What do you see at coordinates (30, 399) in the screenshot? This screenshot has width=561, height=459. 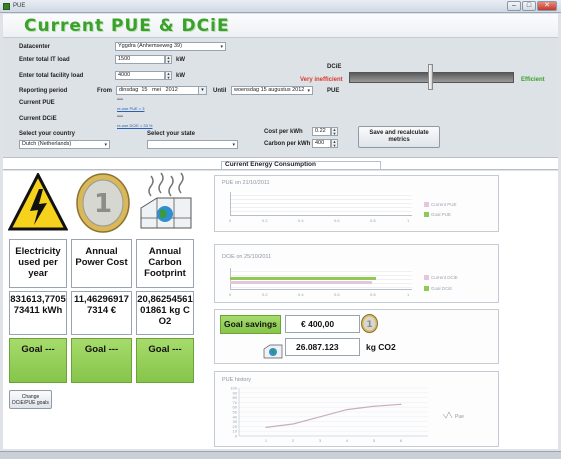 I see `change-goals-button: Change DCiE/PUE goals` at bounding box center [30, 399].